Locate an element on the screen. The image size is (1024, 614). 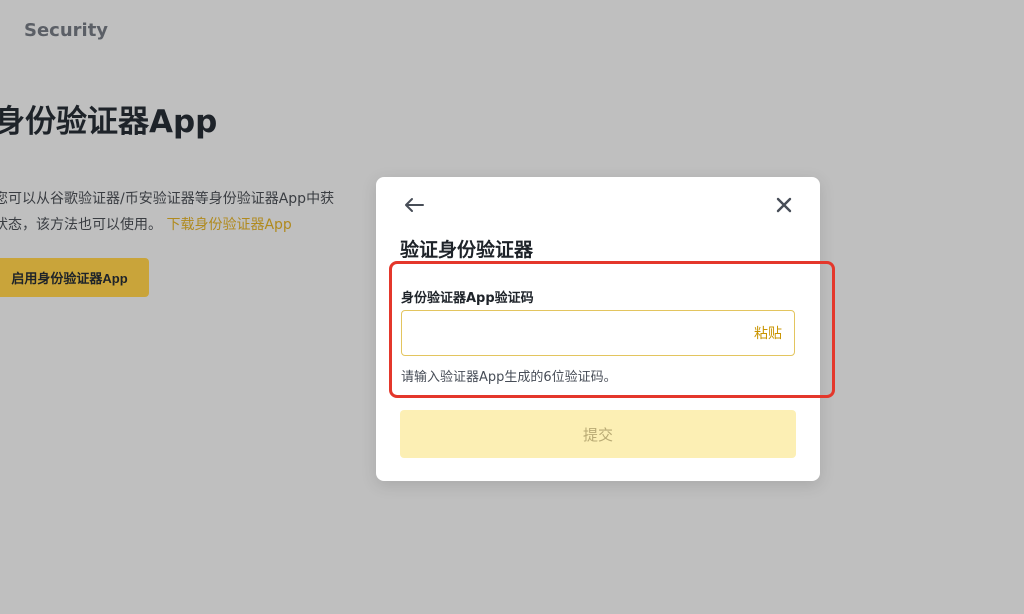
code-hint: 请输入验证器App生成的6位验证码。 is located at coordinates (509, 377).